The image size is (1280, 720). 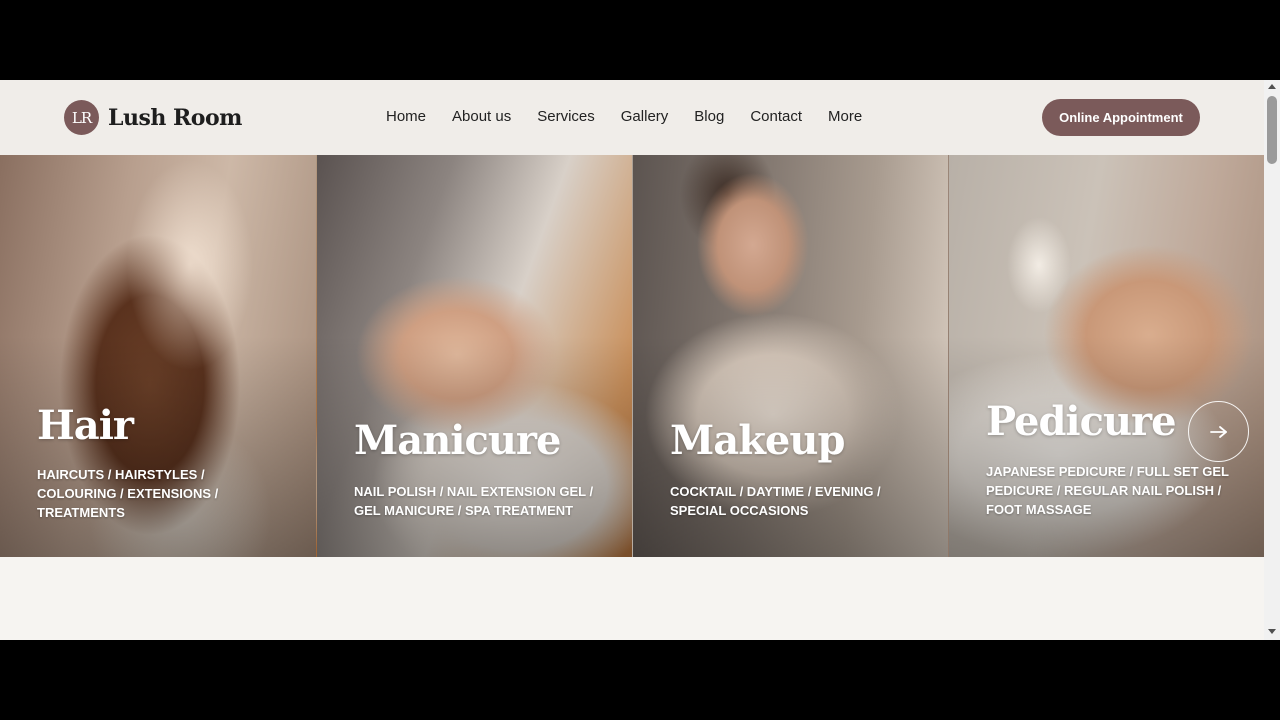 What do you see at coordinates (1081, 421) in the screenshot?
I see `service-title: Pedicure` at bounding box center [1081, 421].